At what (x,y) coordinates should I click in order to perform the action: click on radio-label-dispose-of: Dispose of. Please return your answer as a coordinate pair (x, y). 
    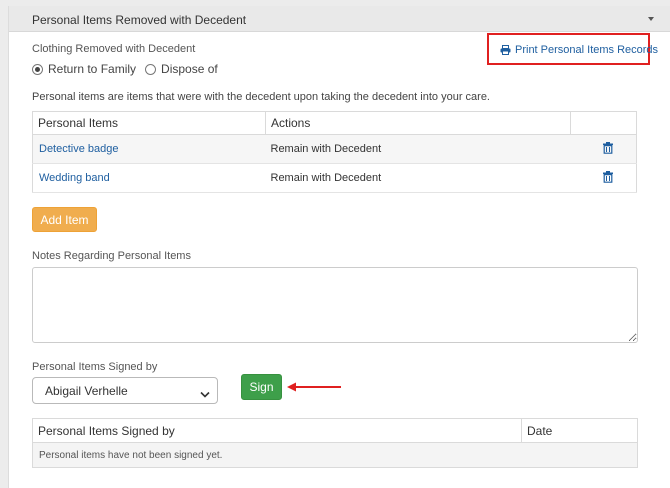
    Looking at the image, I should click on (189, 69).